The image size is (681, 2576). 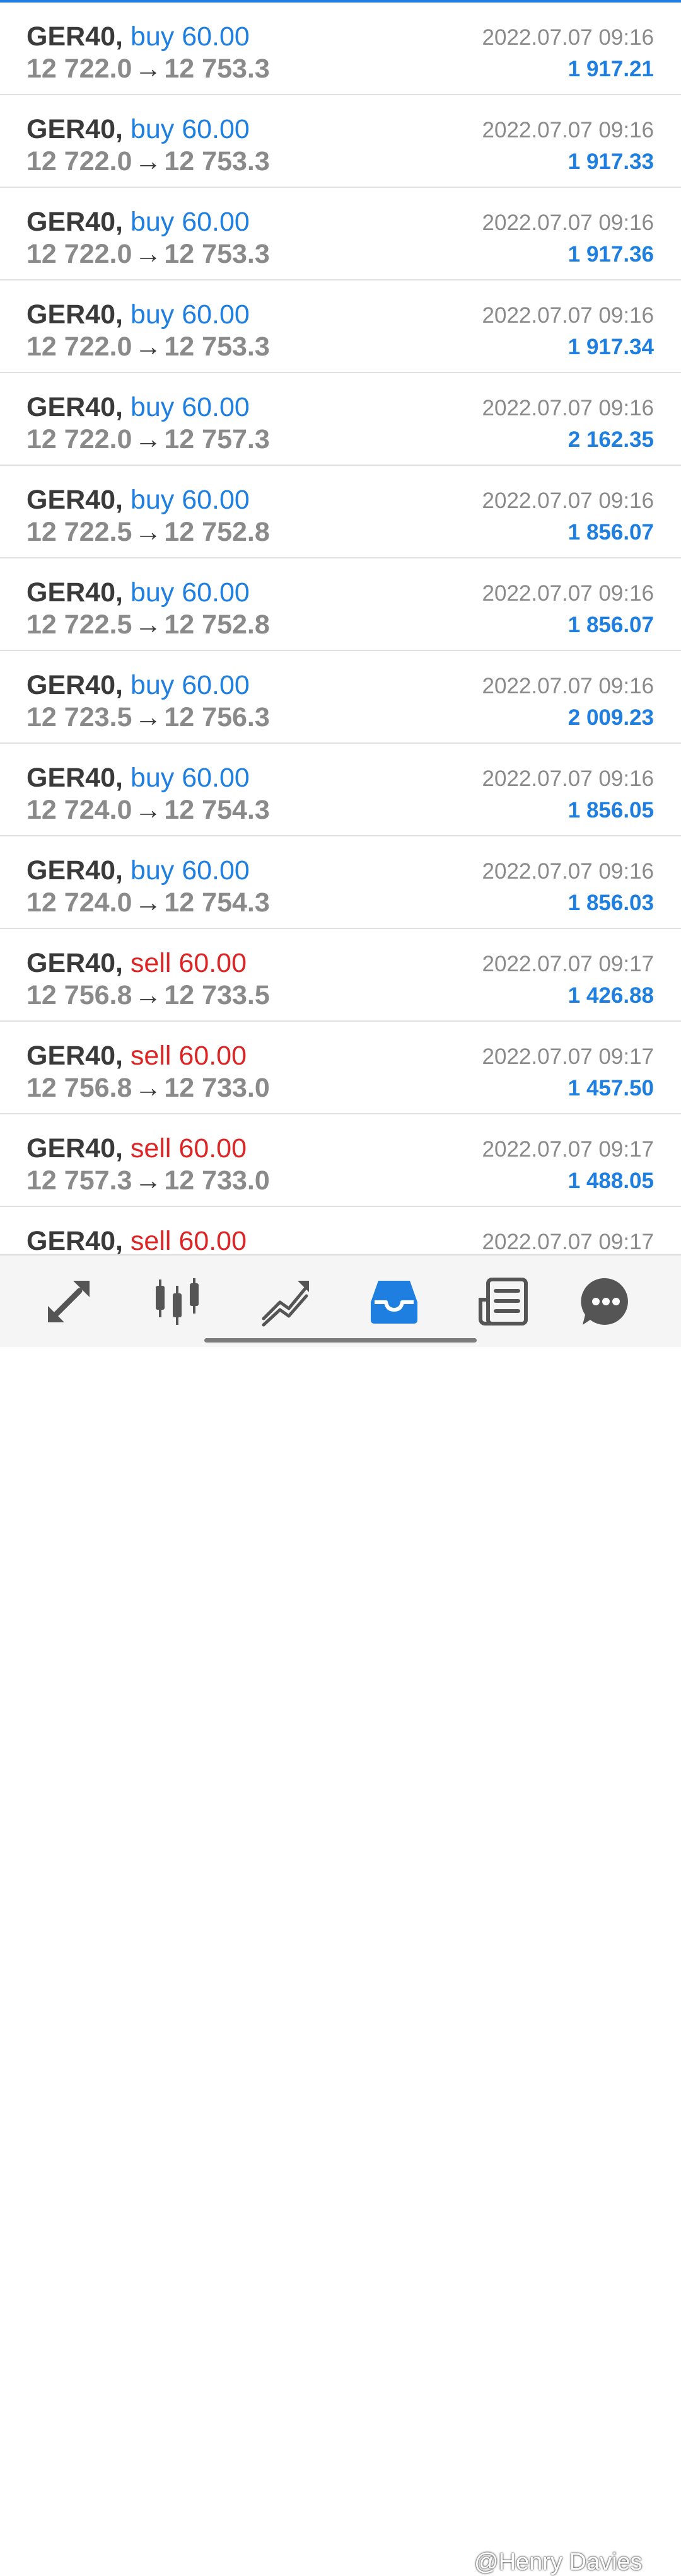 What do you see at coordinates (611, 810) in the screenshot?
I see `trade-profit: 1 856.05` at bounding box center [611, 810].